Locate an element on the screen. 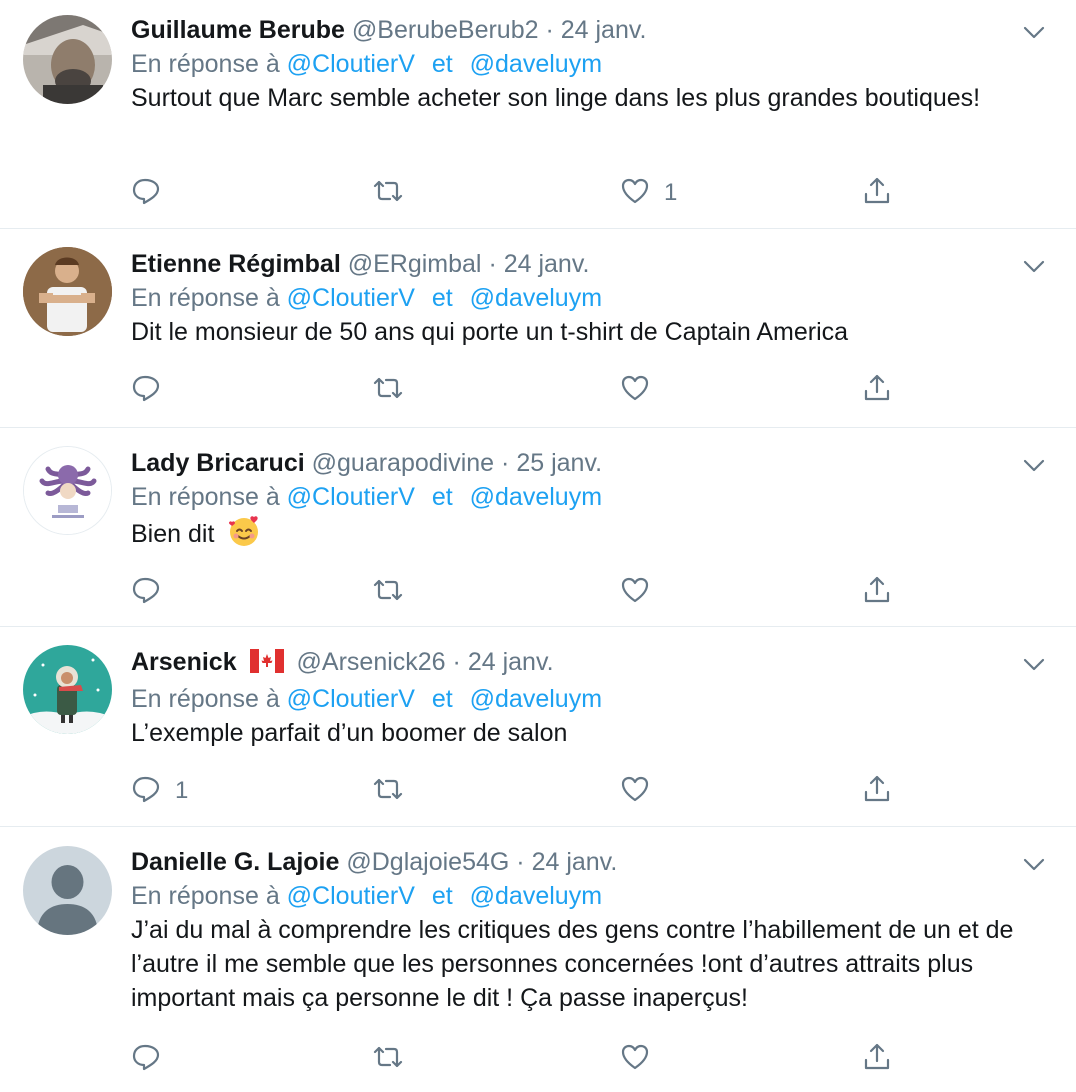  like-button: 1 is located at coordinates (648, 193).